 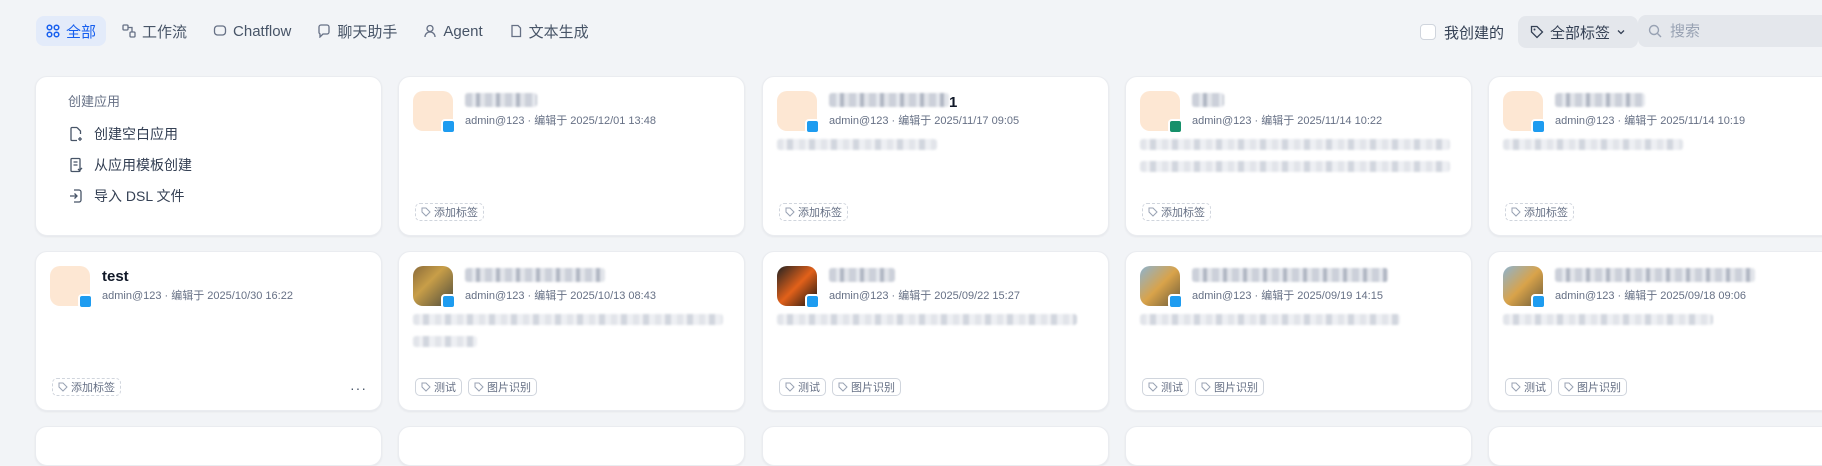 I want to click on more-options-button: ···, so click(x=358, y=388).